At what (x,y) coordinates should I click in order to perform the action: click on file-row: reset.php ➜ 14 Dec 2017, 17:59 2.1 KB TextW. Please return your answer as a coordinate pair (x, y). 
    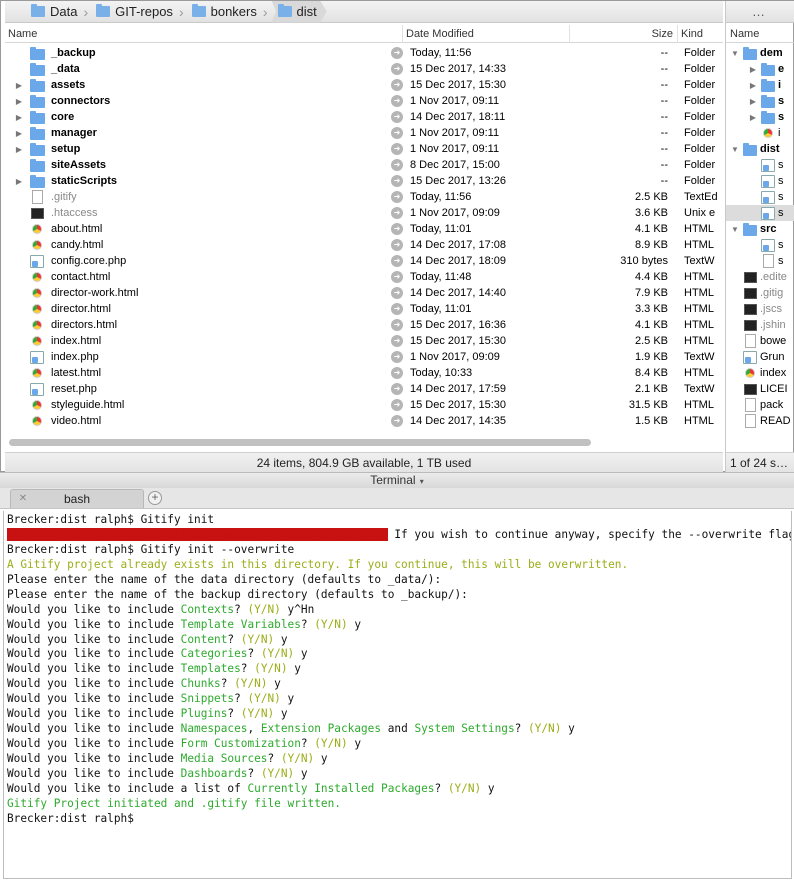
    Looking at the image, I should click on (364, 389).